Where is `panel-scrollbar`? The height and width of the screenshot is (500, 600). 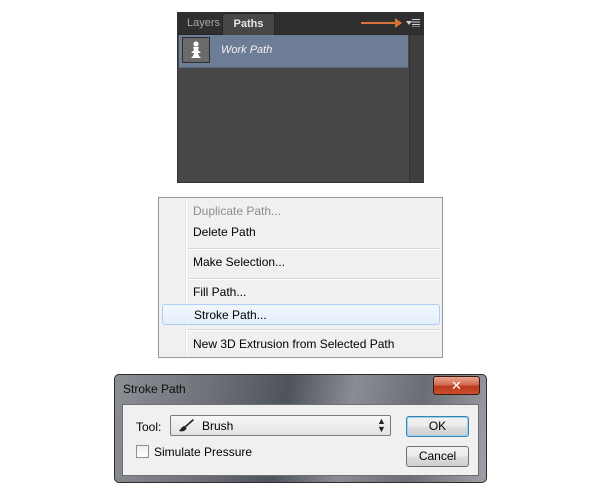 panel-scrollbar is located at coordinates (416, 108).